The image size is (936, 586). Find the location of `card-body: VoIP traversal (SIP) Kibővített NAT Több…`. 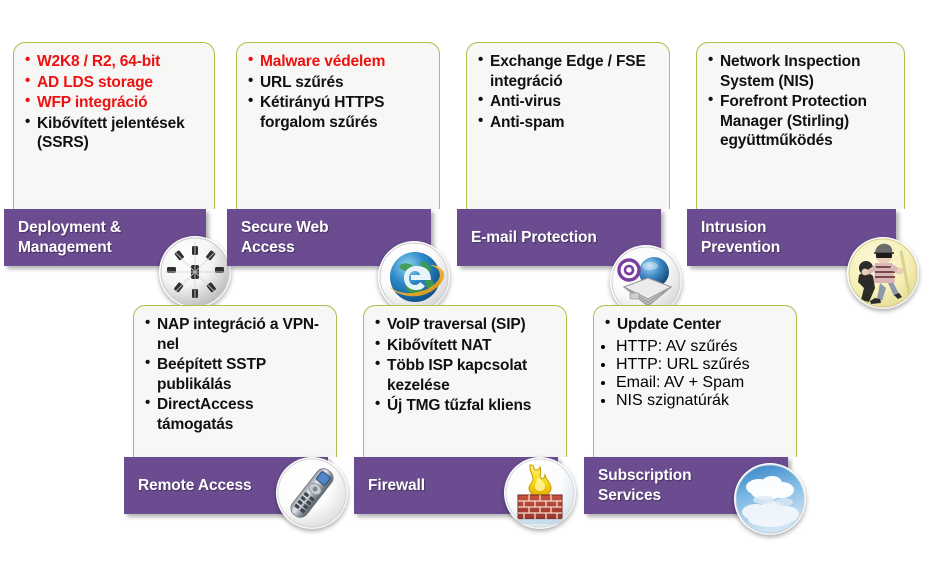

card-body: VoIP traversal (SIP) Kibővített NAT Több… is located at coordinates (465, 381).